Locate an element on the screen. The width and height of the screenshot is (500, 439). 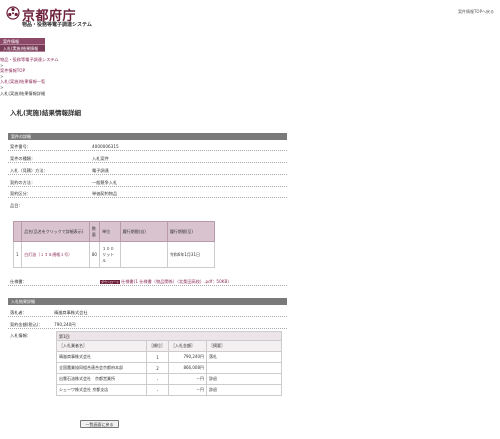
breadcrumb-current: 入札(実施)結果情報詳細 is located at coordinates (23, 93).